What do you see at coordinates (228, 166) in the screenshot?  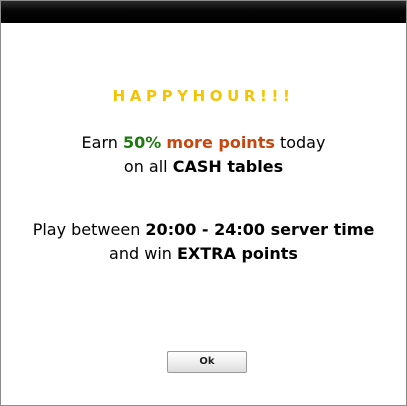 I see `cash-tables-text: CASH tables` at bounding box center [228, 166].